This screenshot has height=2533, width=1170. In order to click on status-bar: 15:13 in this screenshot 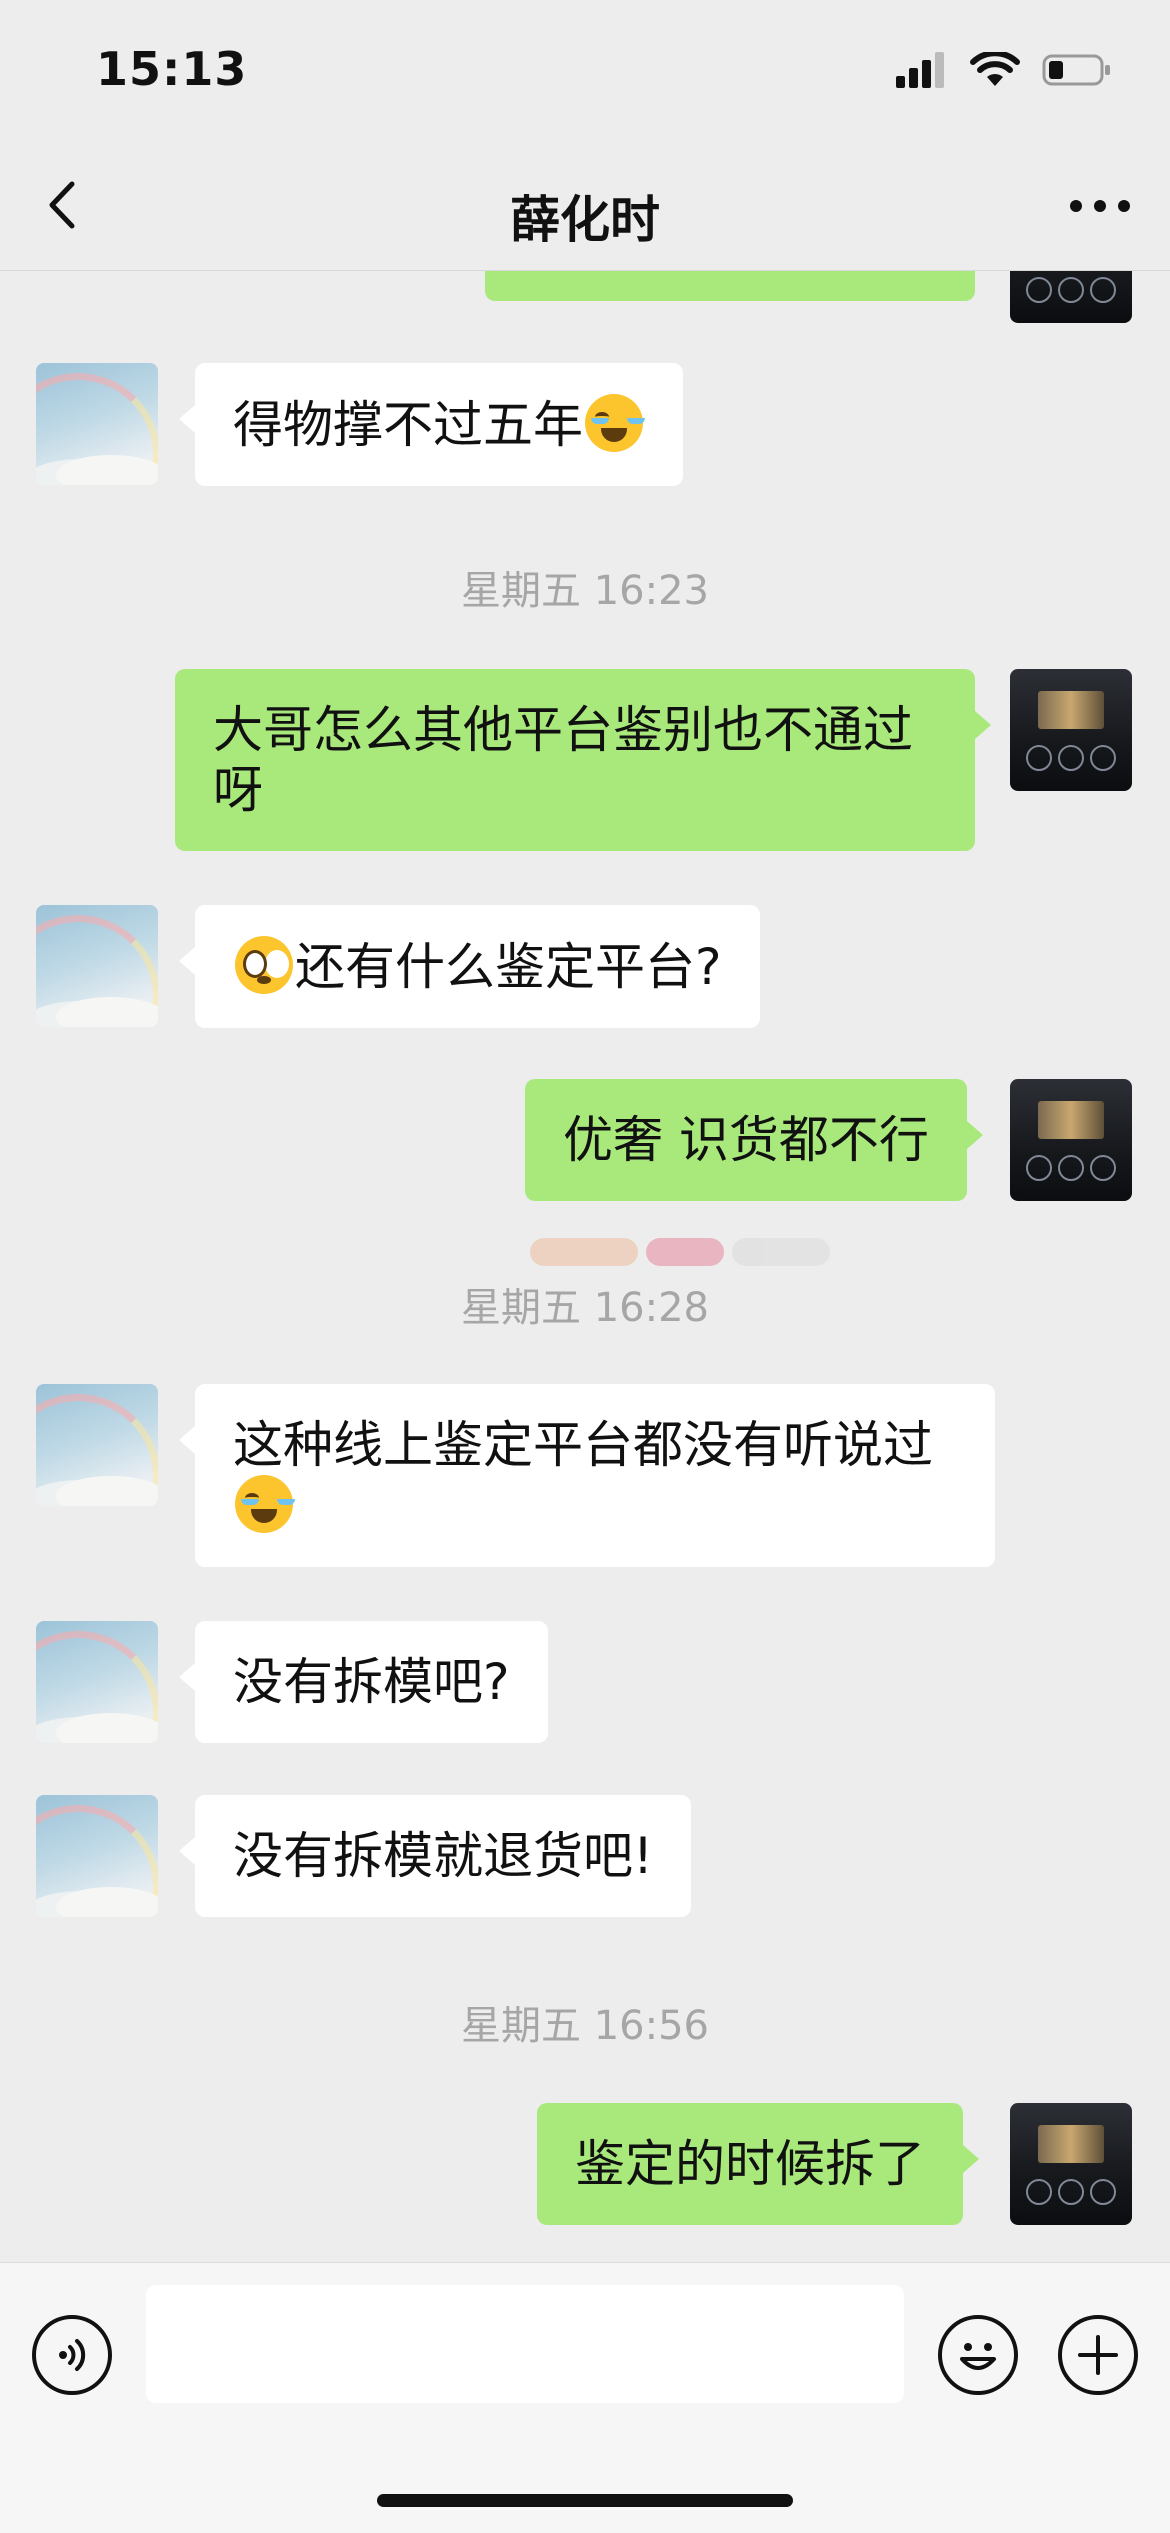, I will do `click(585, 70)`.